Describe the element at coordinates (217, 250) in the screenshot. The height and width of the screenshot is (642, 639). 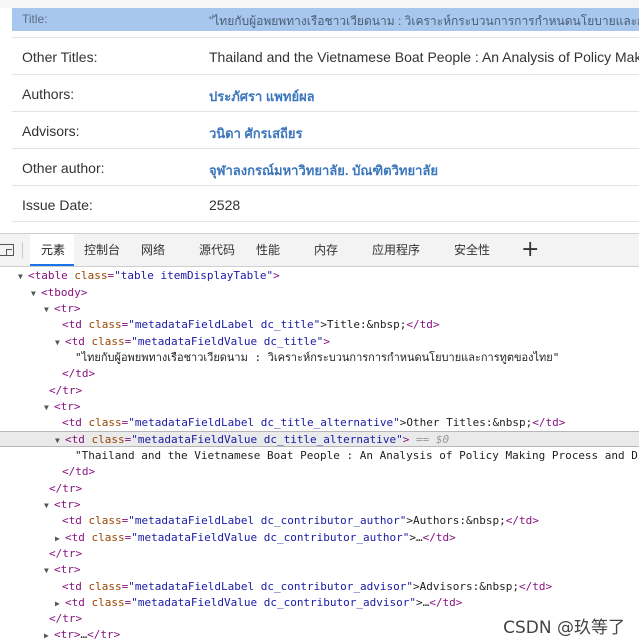
I see `tab-sources: 源代码` at that location.